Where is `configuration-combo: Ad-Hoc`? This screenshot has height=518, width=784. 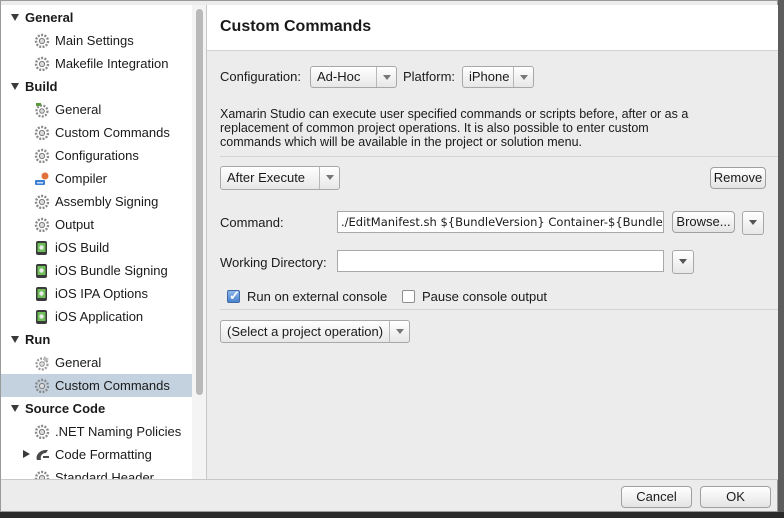
configuration-combo: Ad-Hoc is located at coordinates (353, 77).